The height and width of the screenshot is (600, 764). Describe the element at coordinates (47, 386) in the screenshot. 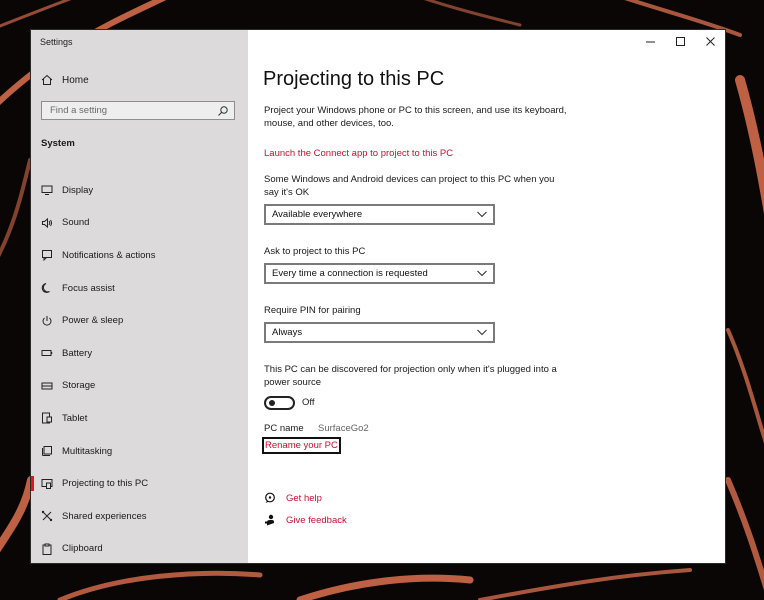

I see `storage-icon` at that location.